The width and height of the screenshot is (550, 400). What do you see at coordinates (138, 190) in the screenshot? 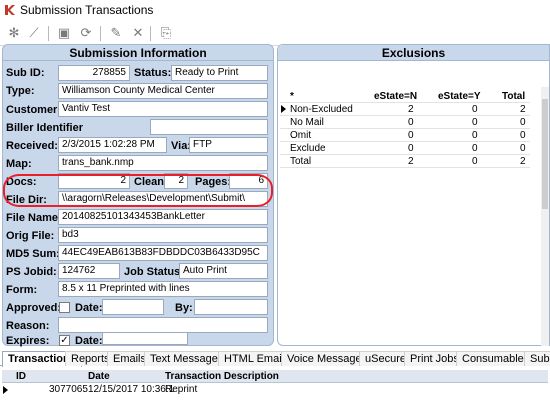
I see `file-dir-highlight` at bounding box center [138, 190].